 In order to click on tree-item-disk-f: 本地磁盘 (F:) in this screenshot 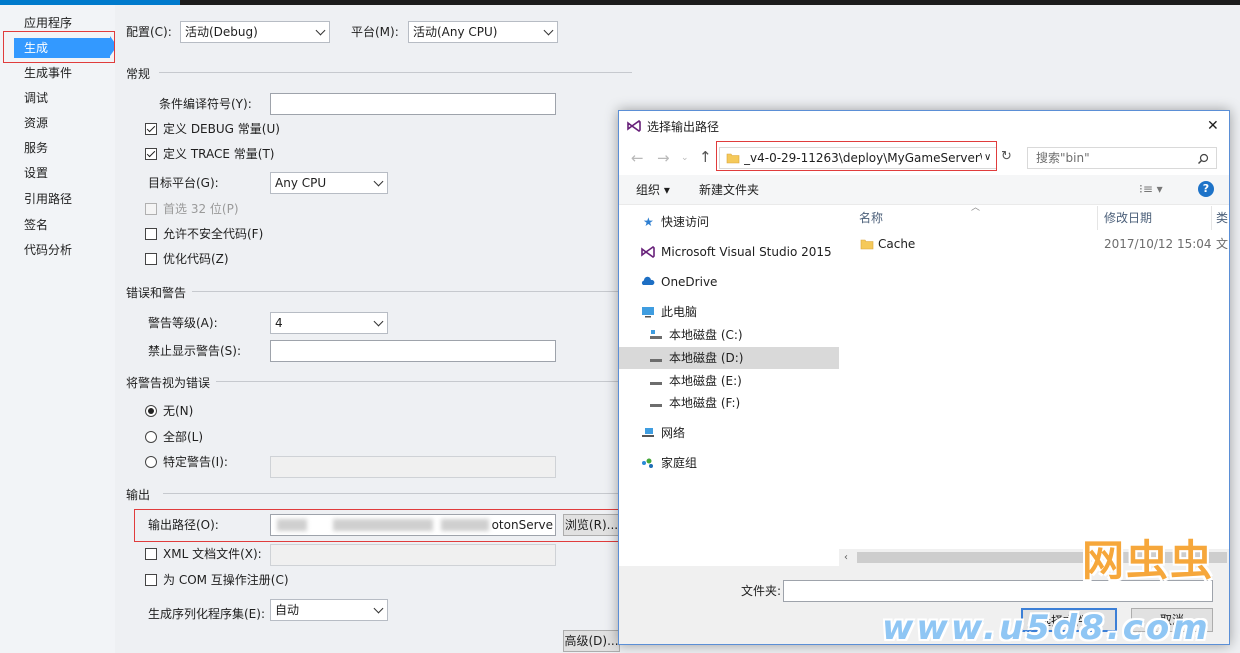, I will do `click(729, 403)`.